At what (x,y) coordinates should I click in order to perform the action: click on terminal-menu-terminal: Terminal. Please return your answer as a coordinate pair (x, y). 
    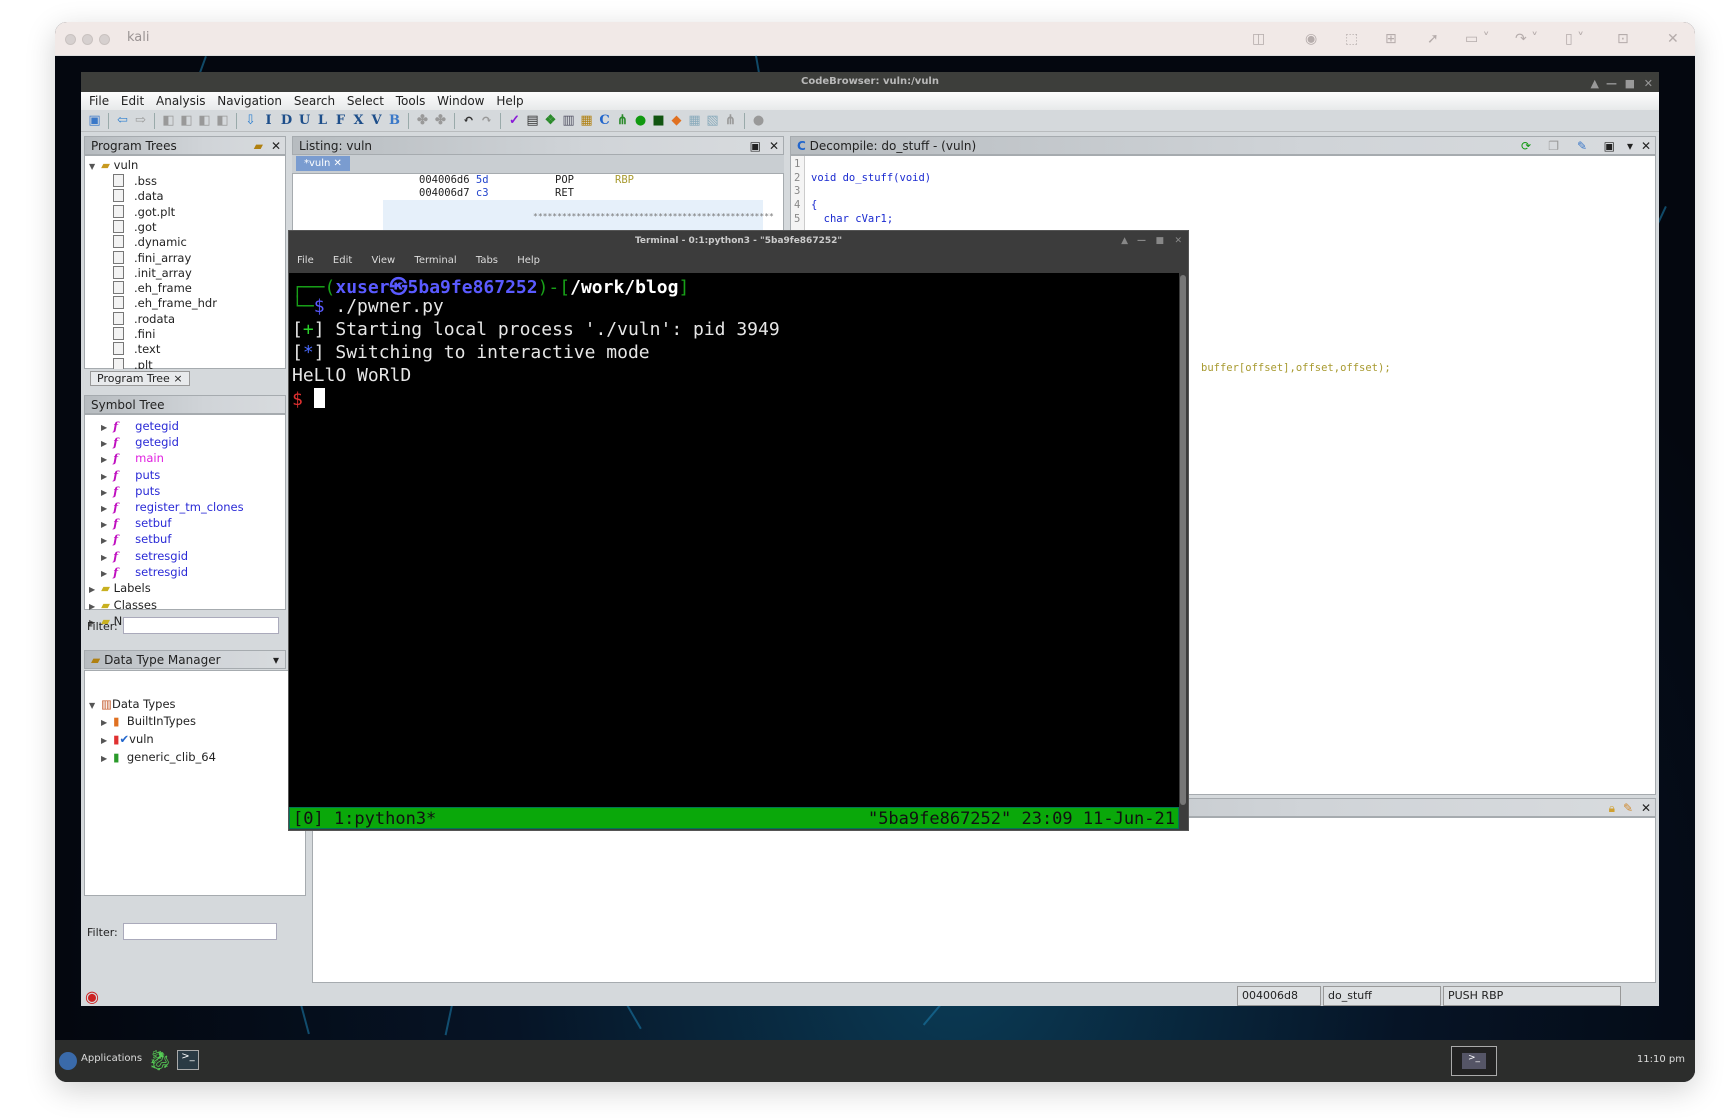
    Looking at the image, I should click on (435, 260).